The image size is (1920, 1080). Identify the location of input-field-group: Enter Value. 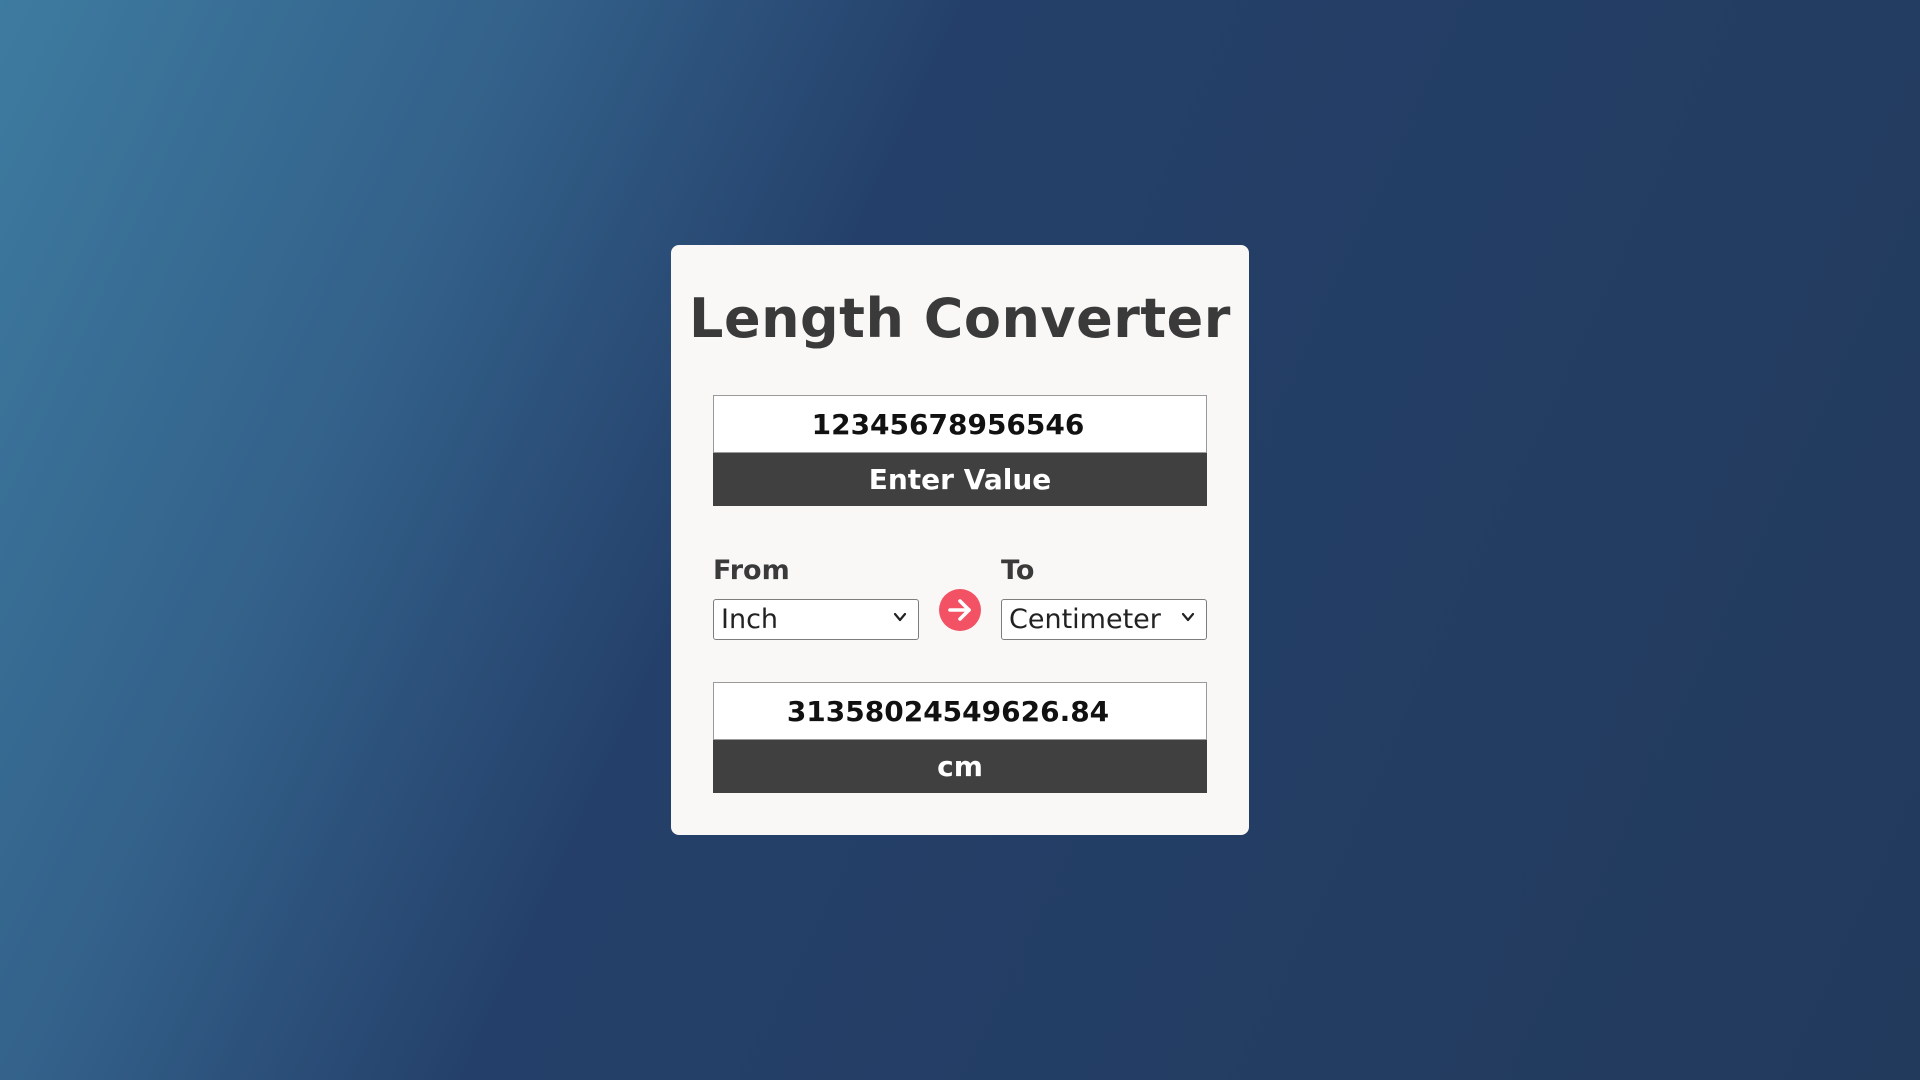
(960, 450).